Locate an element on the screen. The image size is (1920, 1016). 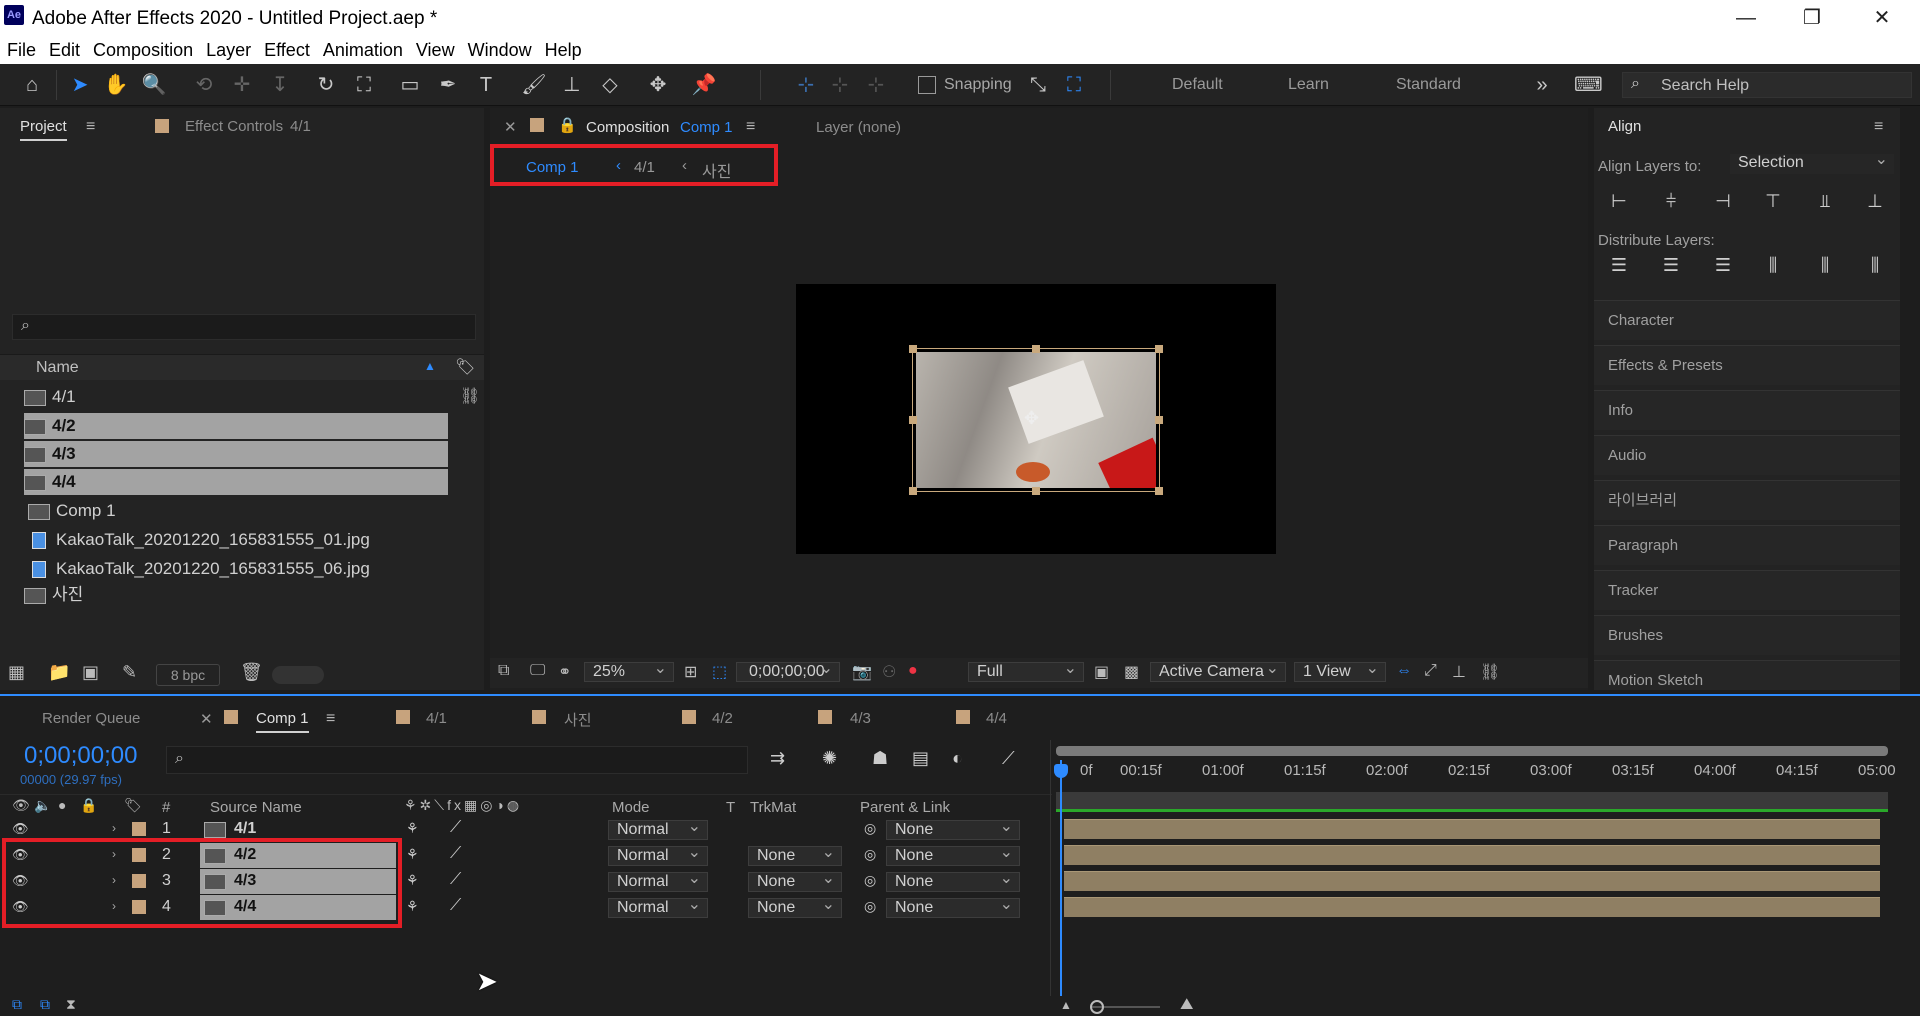
tab-comp-1: Comp 1 is located at coordinates (282, 721).